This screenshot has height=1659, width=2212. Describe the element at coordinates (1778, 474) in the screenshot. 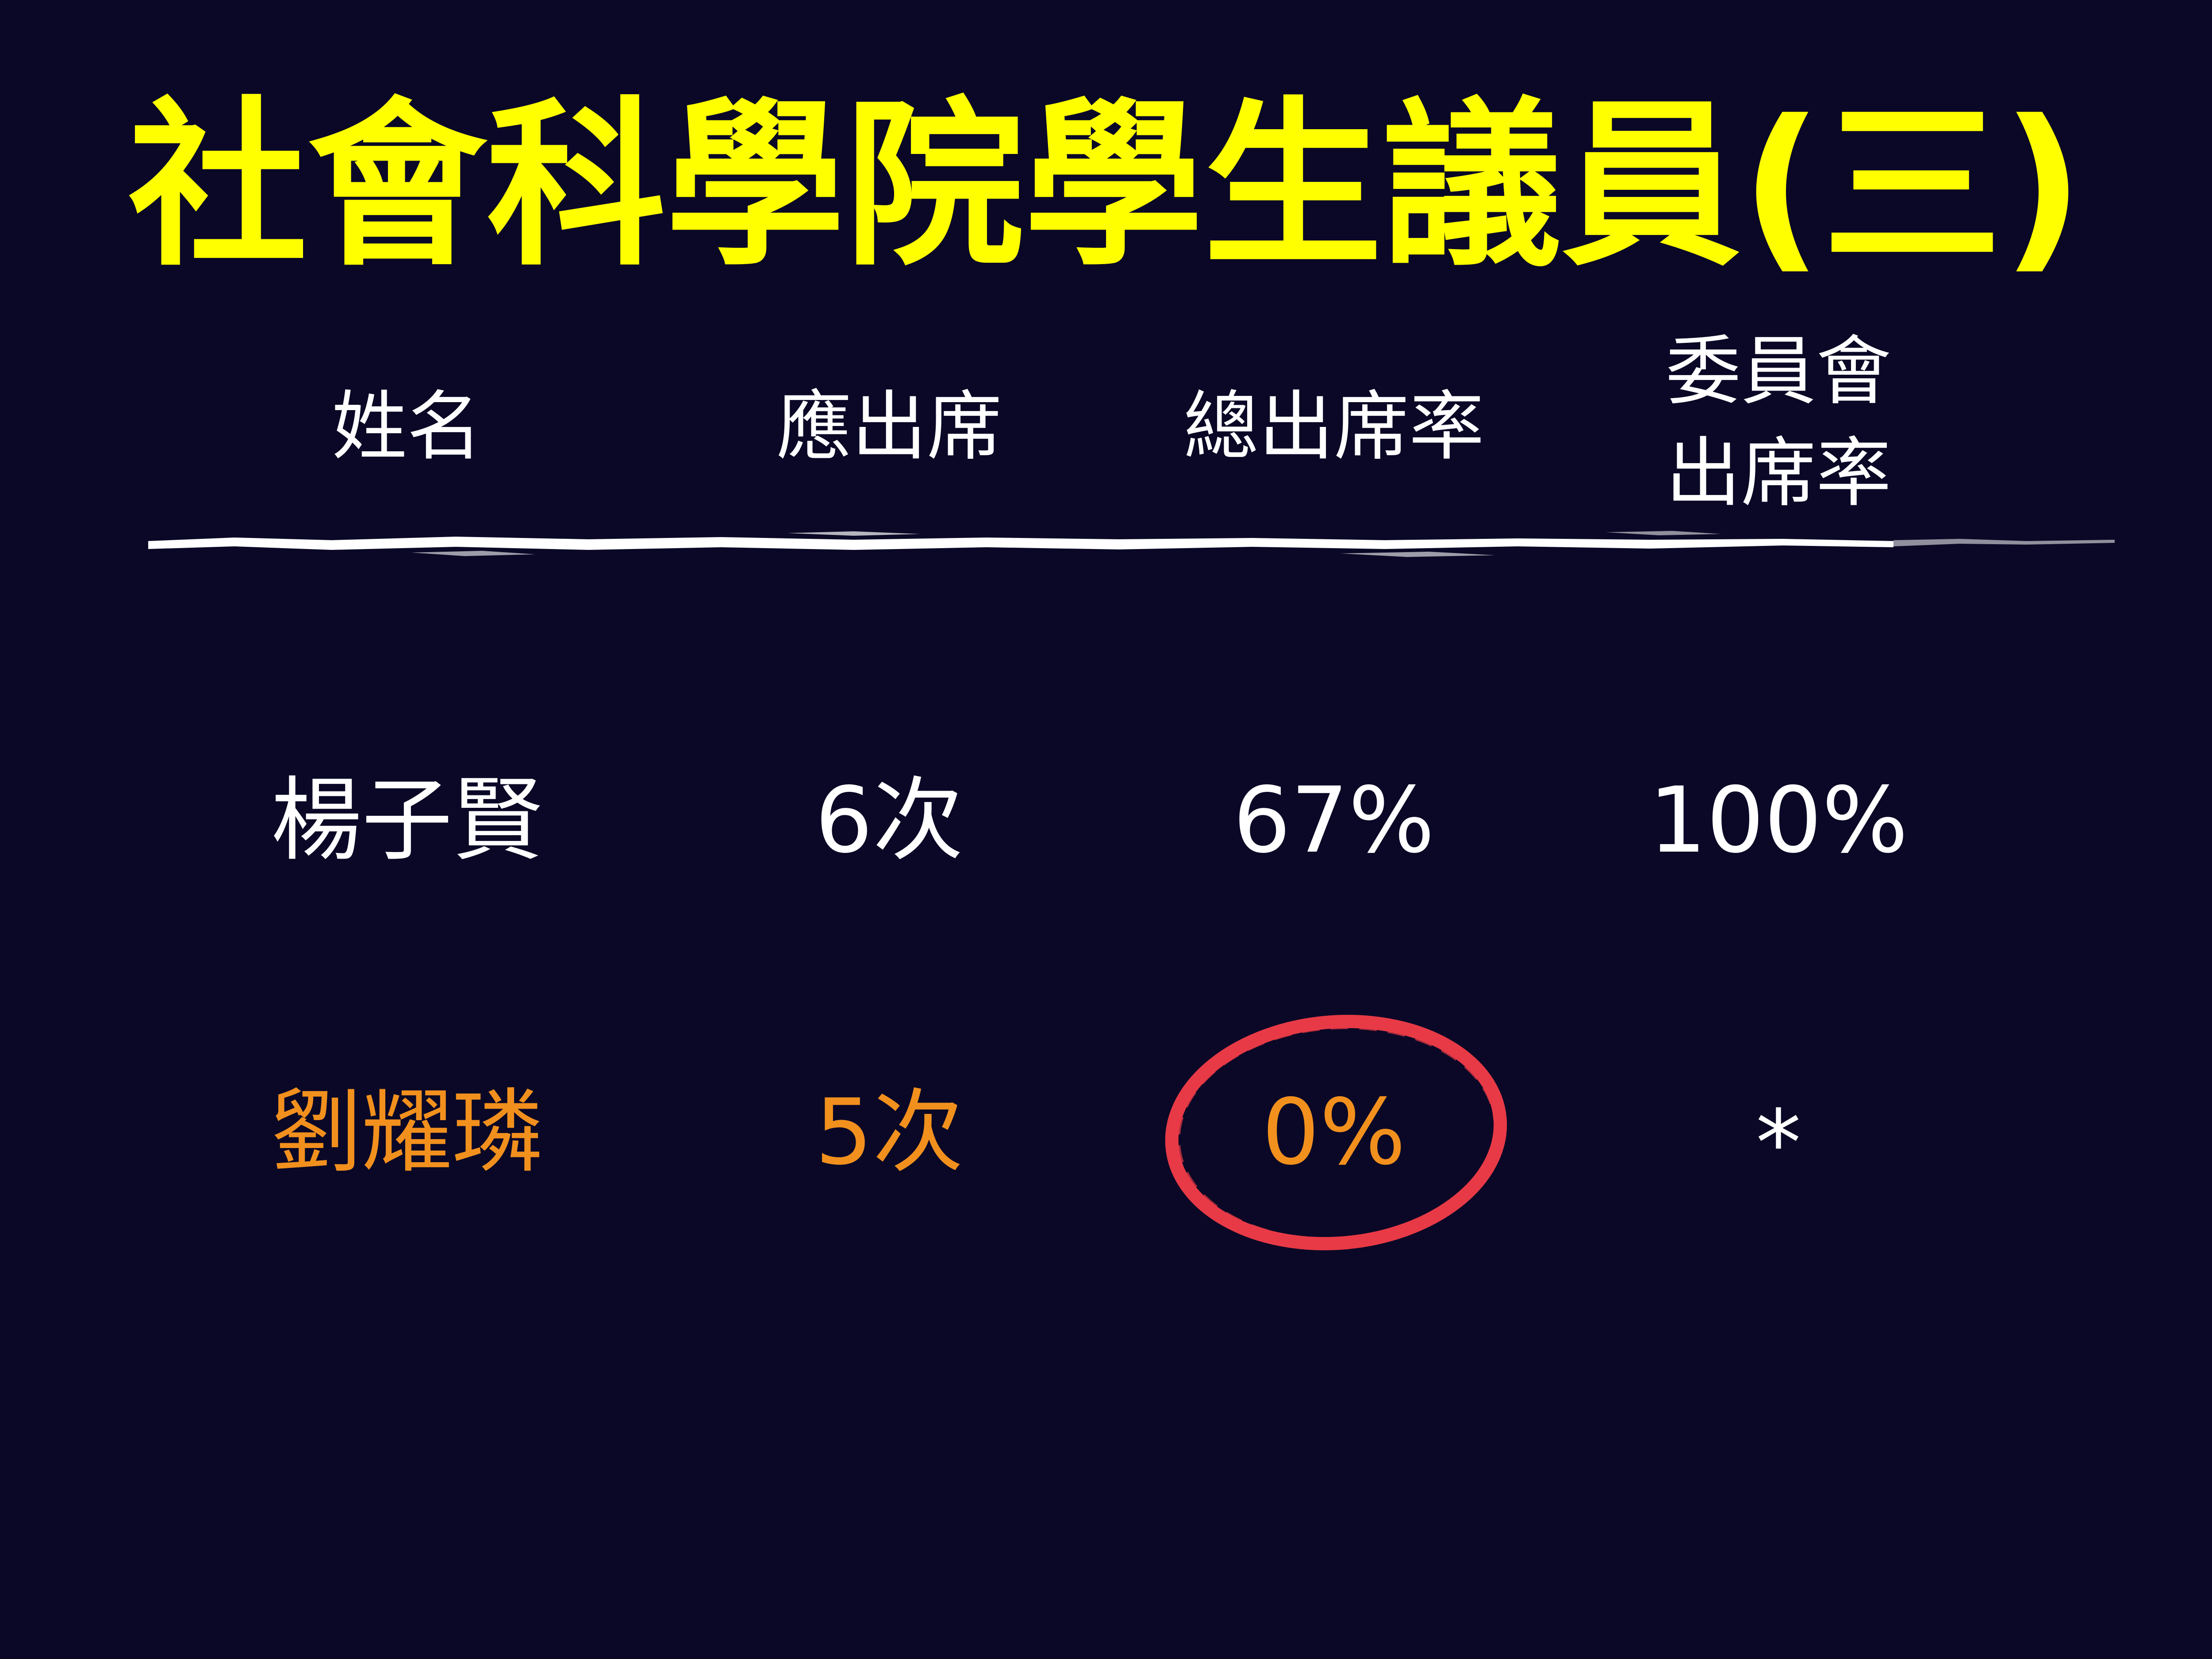

I see `header-committee-rate-line2: 出席率` at that location.